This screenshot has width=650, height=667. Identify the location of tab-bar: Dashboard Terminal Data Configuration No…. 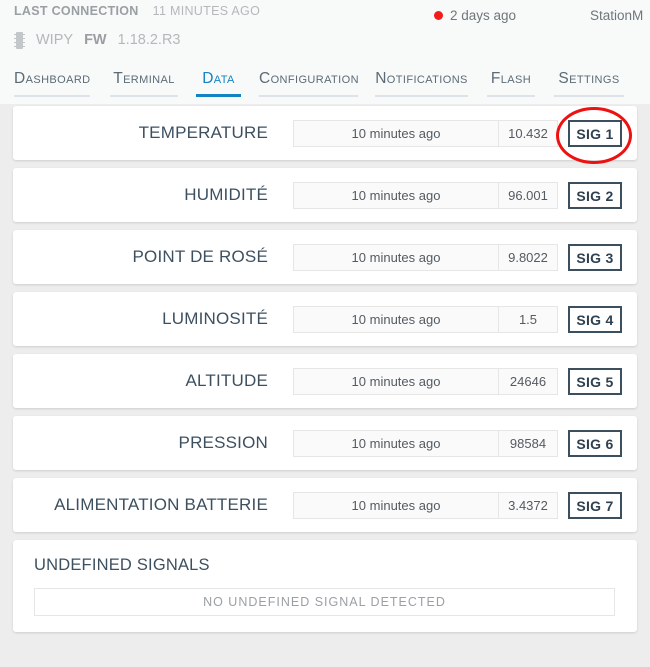
(325, 82).